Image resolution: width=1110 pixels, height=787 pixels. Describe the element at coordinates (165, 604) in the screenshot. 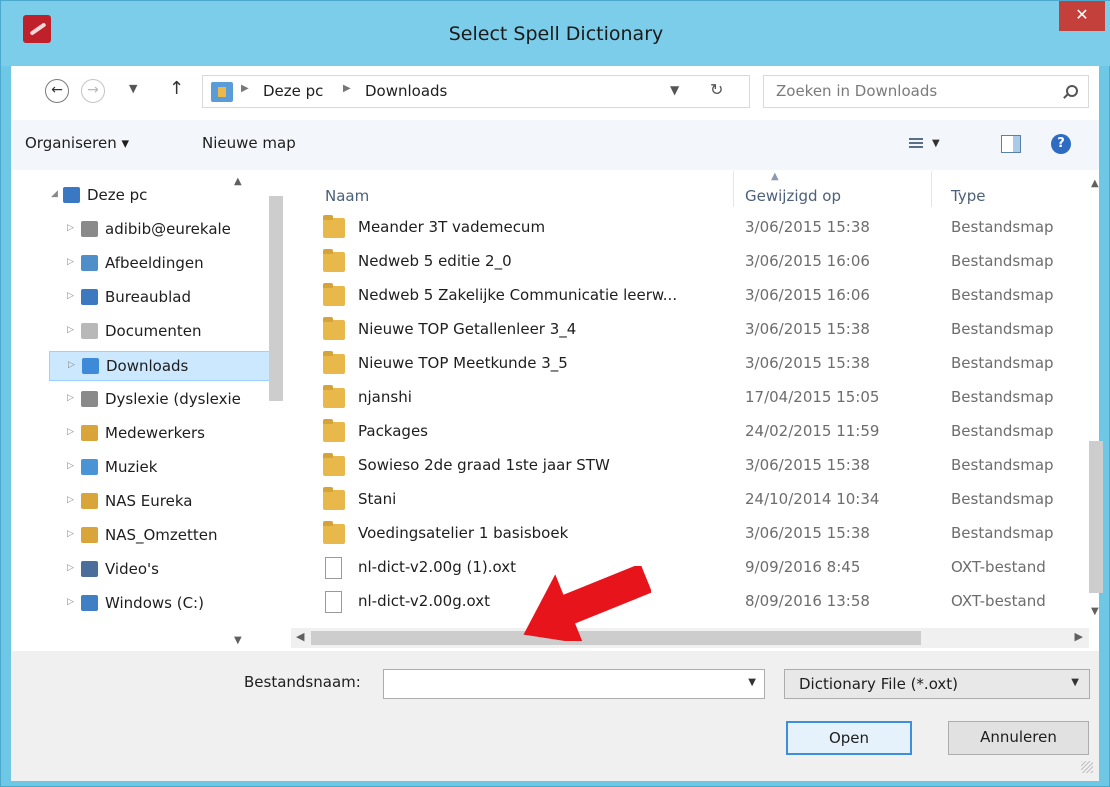

I see `sidebar-item-windows-c-: ▷ Windows (C:)` at that location.